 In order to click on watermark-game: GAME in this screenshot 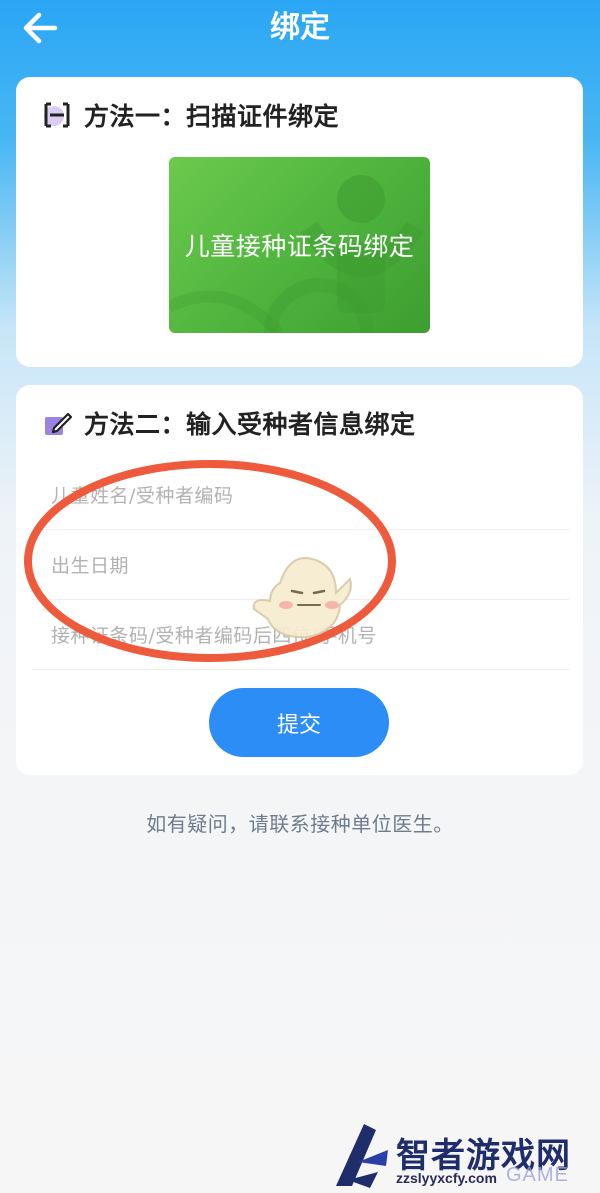, I will do `click(537, 1175)`.